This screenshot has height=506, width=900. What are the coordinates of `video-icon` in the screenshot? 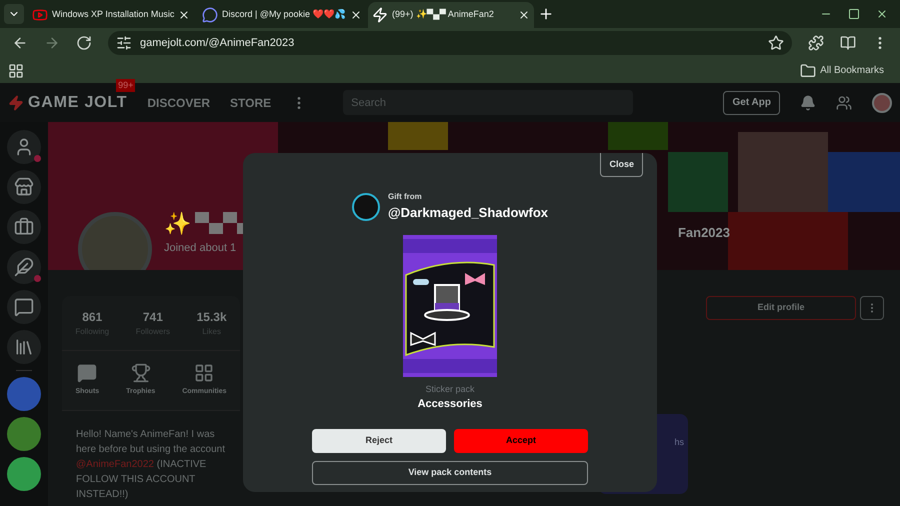 It's located at (40, 15).